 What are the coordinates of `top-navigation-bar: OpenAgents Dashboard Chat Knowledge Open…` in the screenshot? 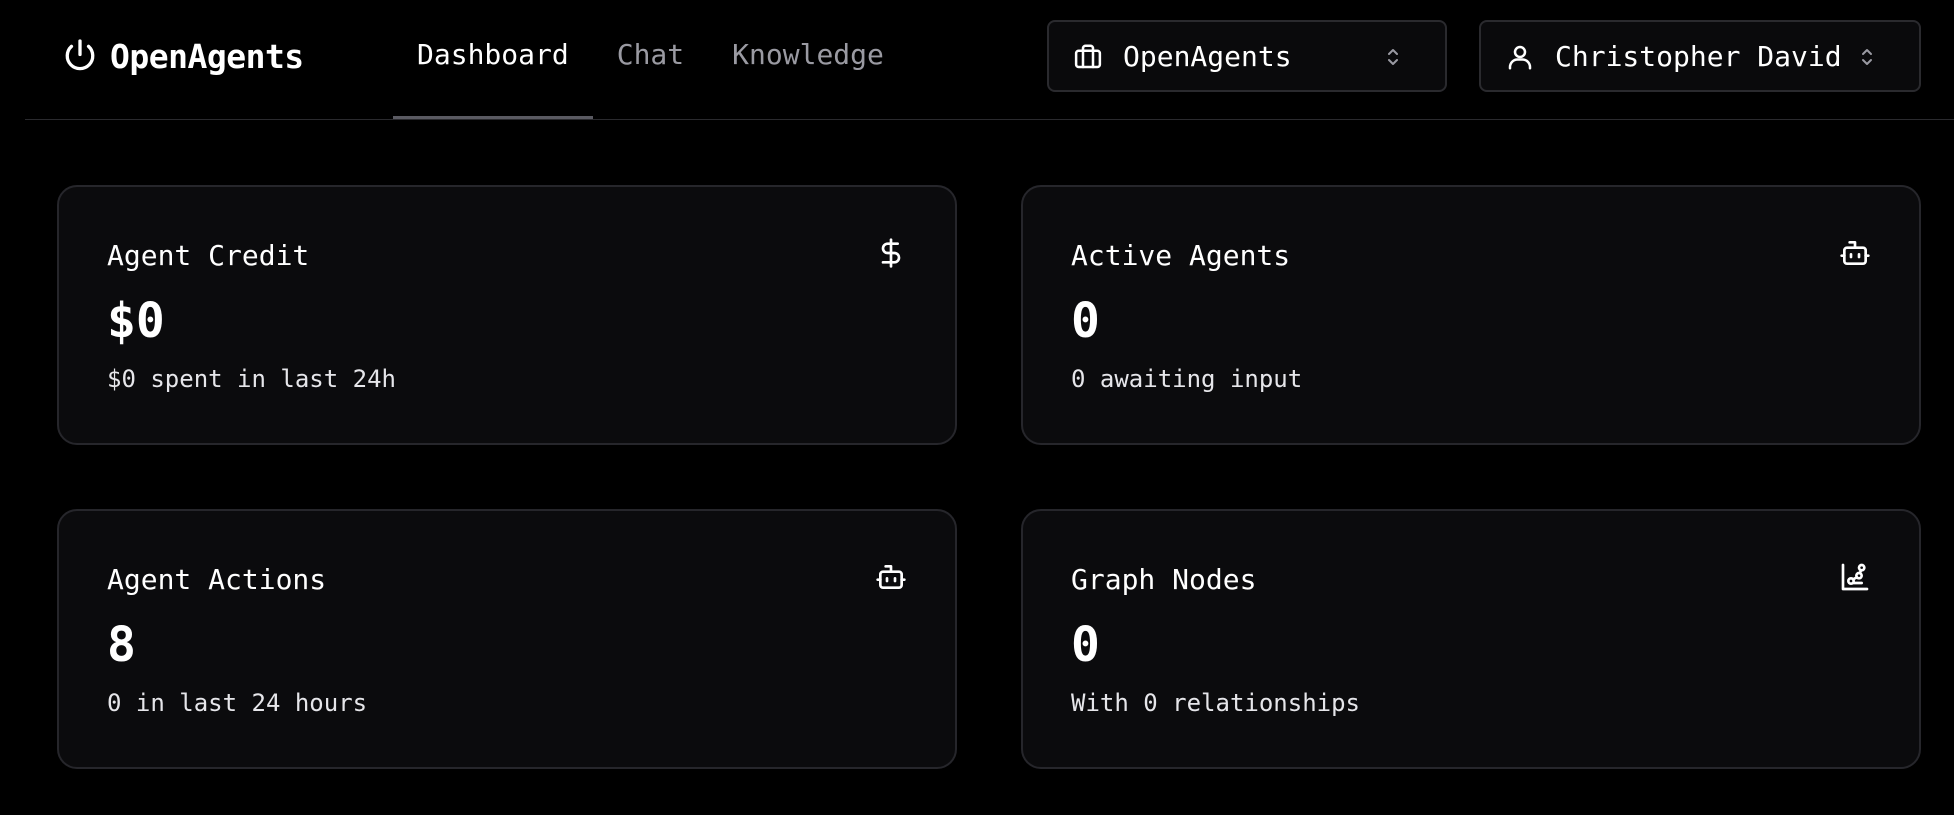 It's located at (977, 60).